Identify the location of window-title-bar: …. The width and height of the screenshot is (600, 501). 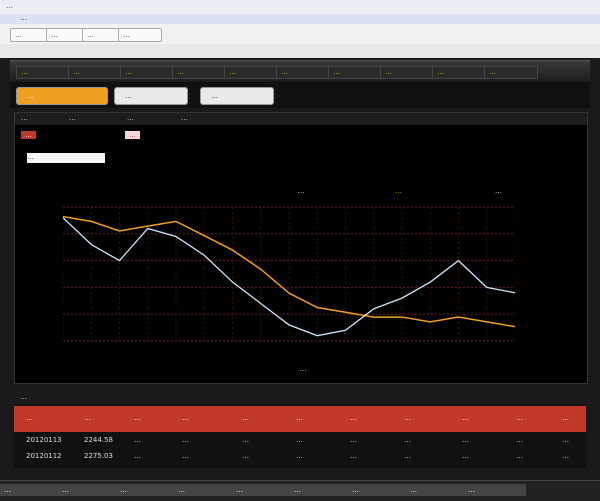
(300, 7).